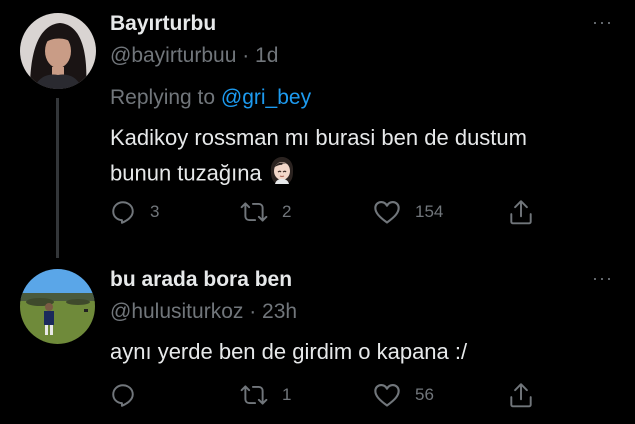 This screenshot has width=635, height=424. What do you see at coordinates (403, 395) in the screenshot?
I see `like-button: 56` at bounding box center [403, 395].